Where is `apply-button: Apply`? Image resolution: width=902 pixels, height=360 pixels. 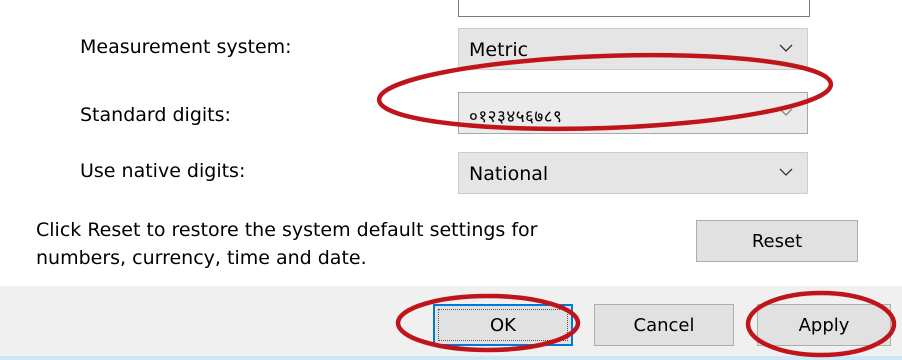 apply-button: Apply is located at coordinates (824, 325).